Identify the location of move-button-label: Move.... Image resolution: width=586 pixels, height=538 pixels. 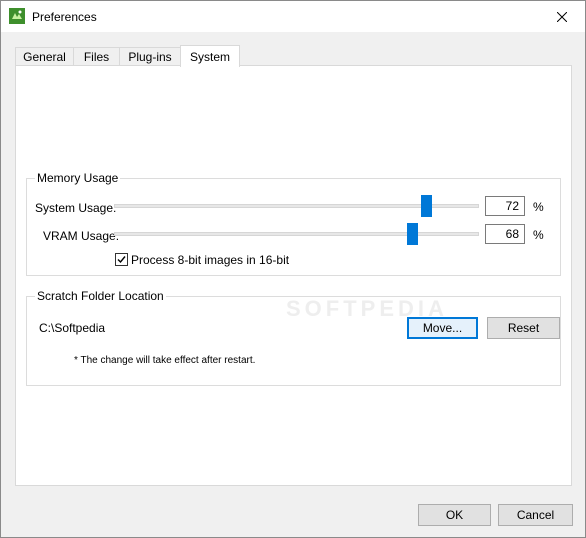
(442, 328).